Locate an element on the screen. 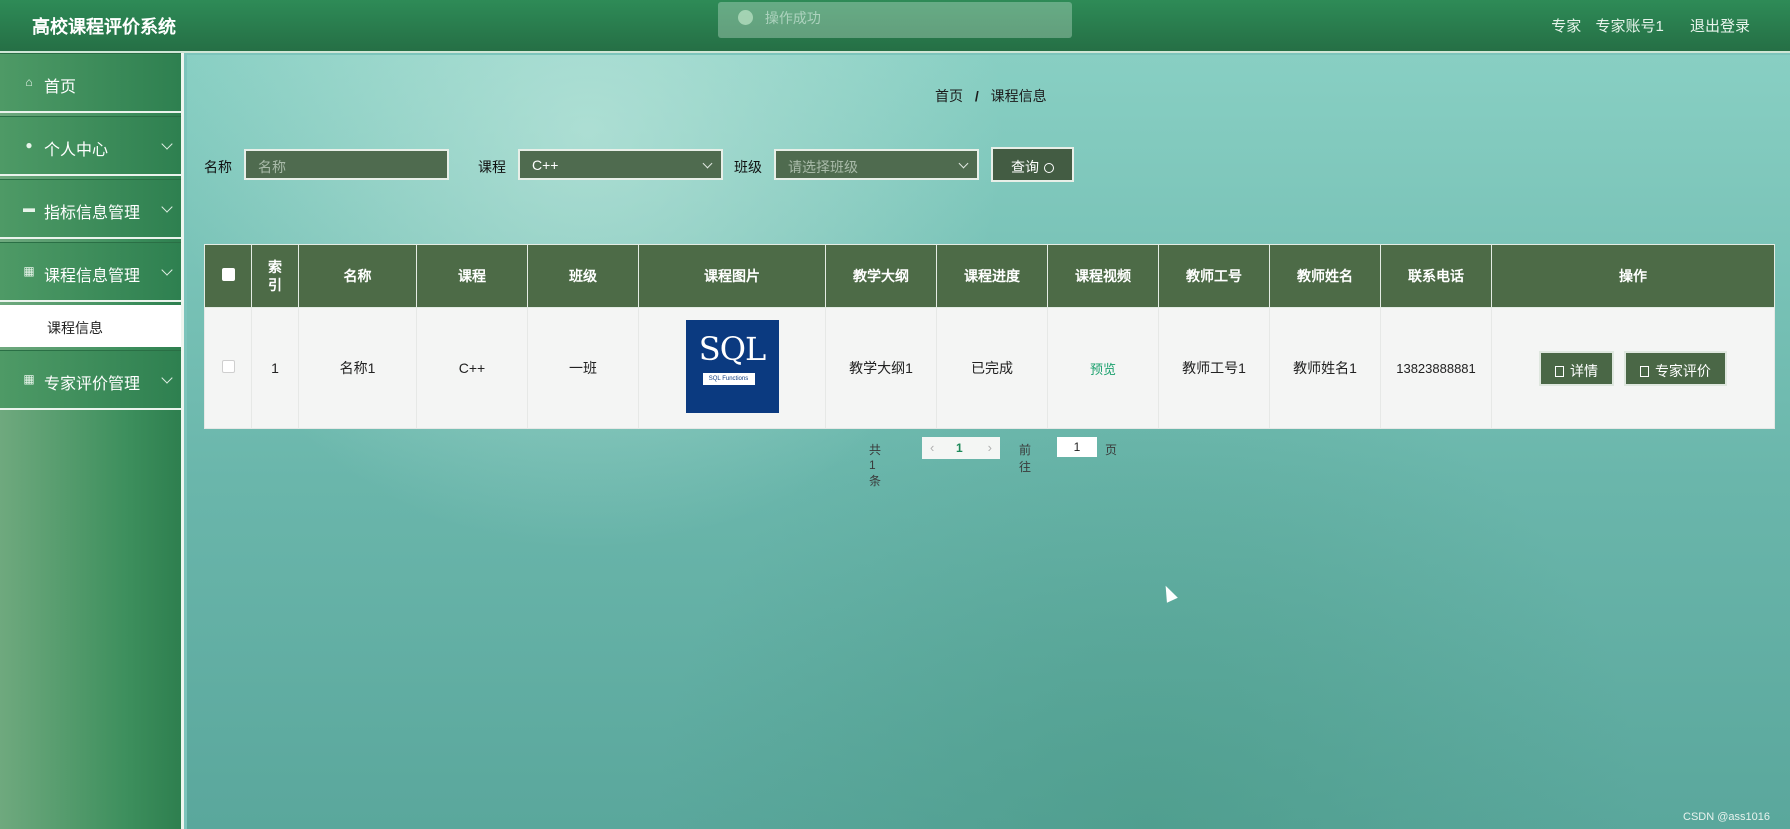 Image resolution: width=1790 pixels, height=829 pixels. select-all-cell is located at coordinates (228, 276).